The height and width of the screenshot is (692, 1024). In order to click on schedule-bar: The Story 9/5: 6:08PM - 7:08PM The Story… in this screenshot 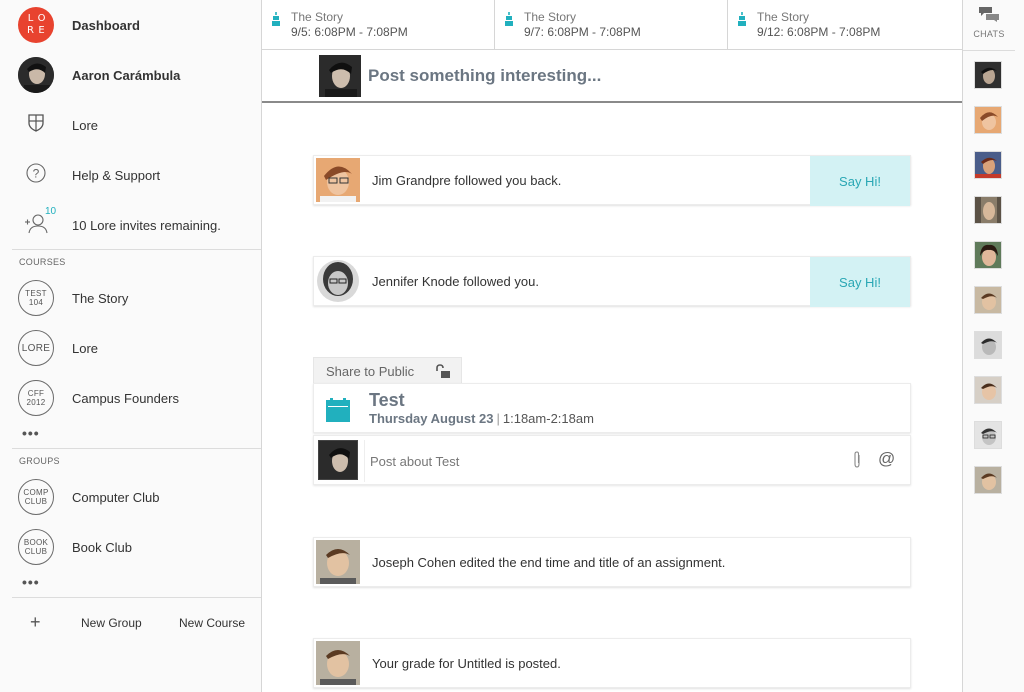, I will do `click(612, 25)`.